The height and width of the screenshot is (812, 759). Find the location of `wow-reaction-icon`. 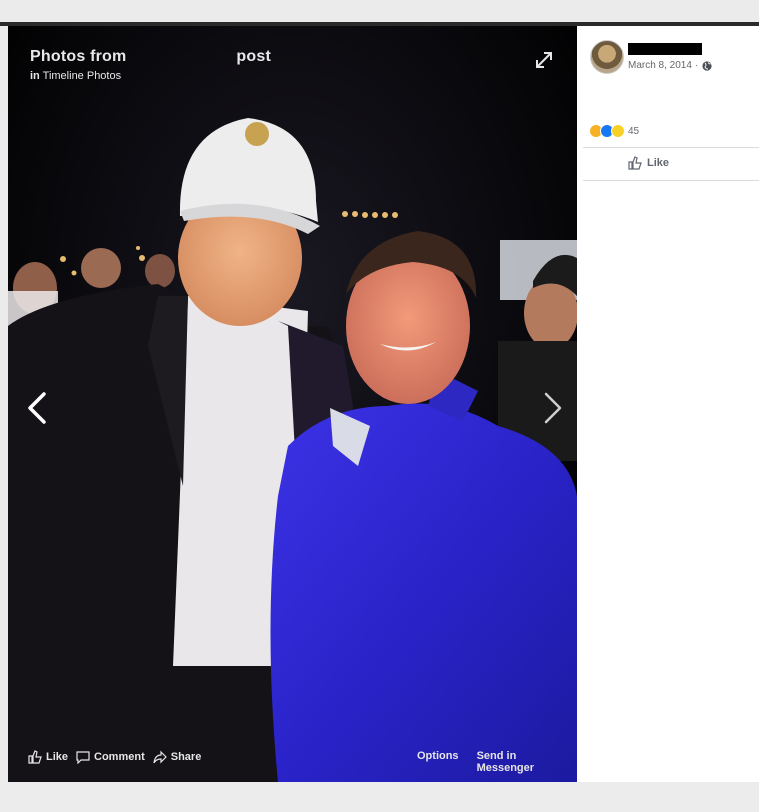

wow-reaction-icon is located at coordinates (618, 131).